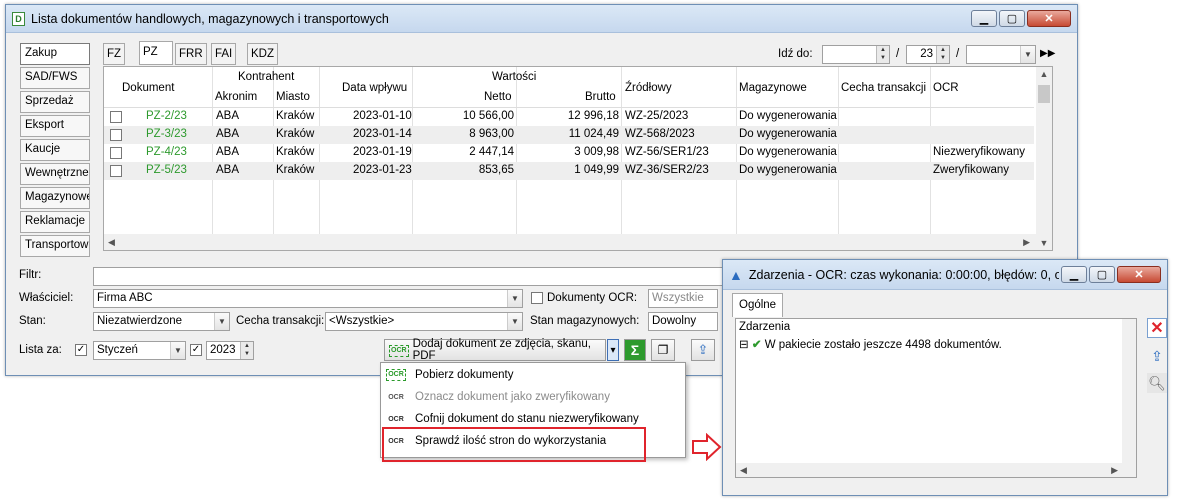 This screenshot has width=1183, height=502. Describe the element at coordinates (55, 150) in the screenshot. I see `sidebar-item-kaucje: Kaucje` at that location.